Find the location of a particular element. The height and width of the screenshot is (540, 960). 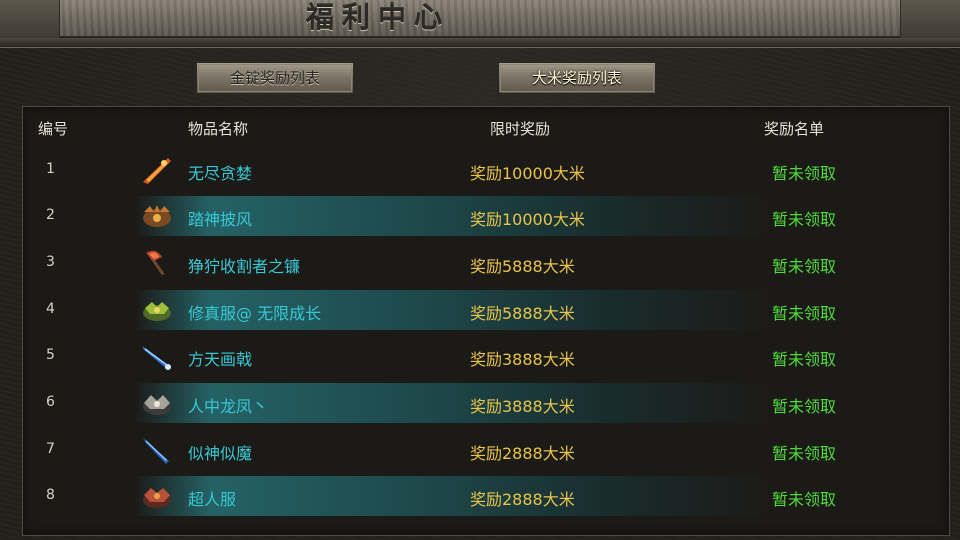

table-row: 5 方天画戟 奖励3888大米 暂未领取 is located at coordinates (486, 356).